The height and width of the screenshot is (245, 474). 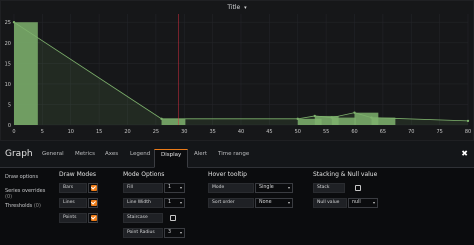 I want to click on tooltip-mode-select-value: Single, so click(x=266, y=187).